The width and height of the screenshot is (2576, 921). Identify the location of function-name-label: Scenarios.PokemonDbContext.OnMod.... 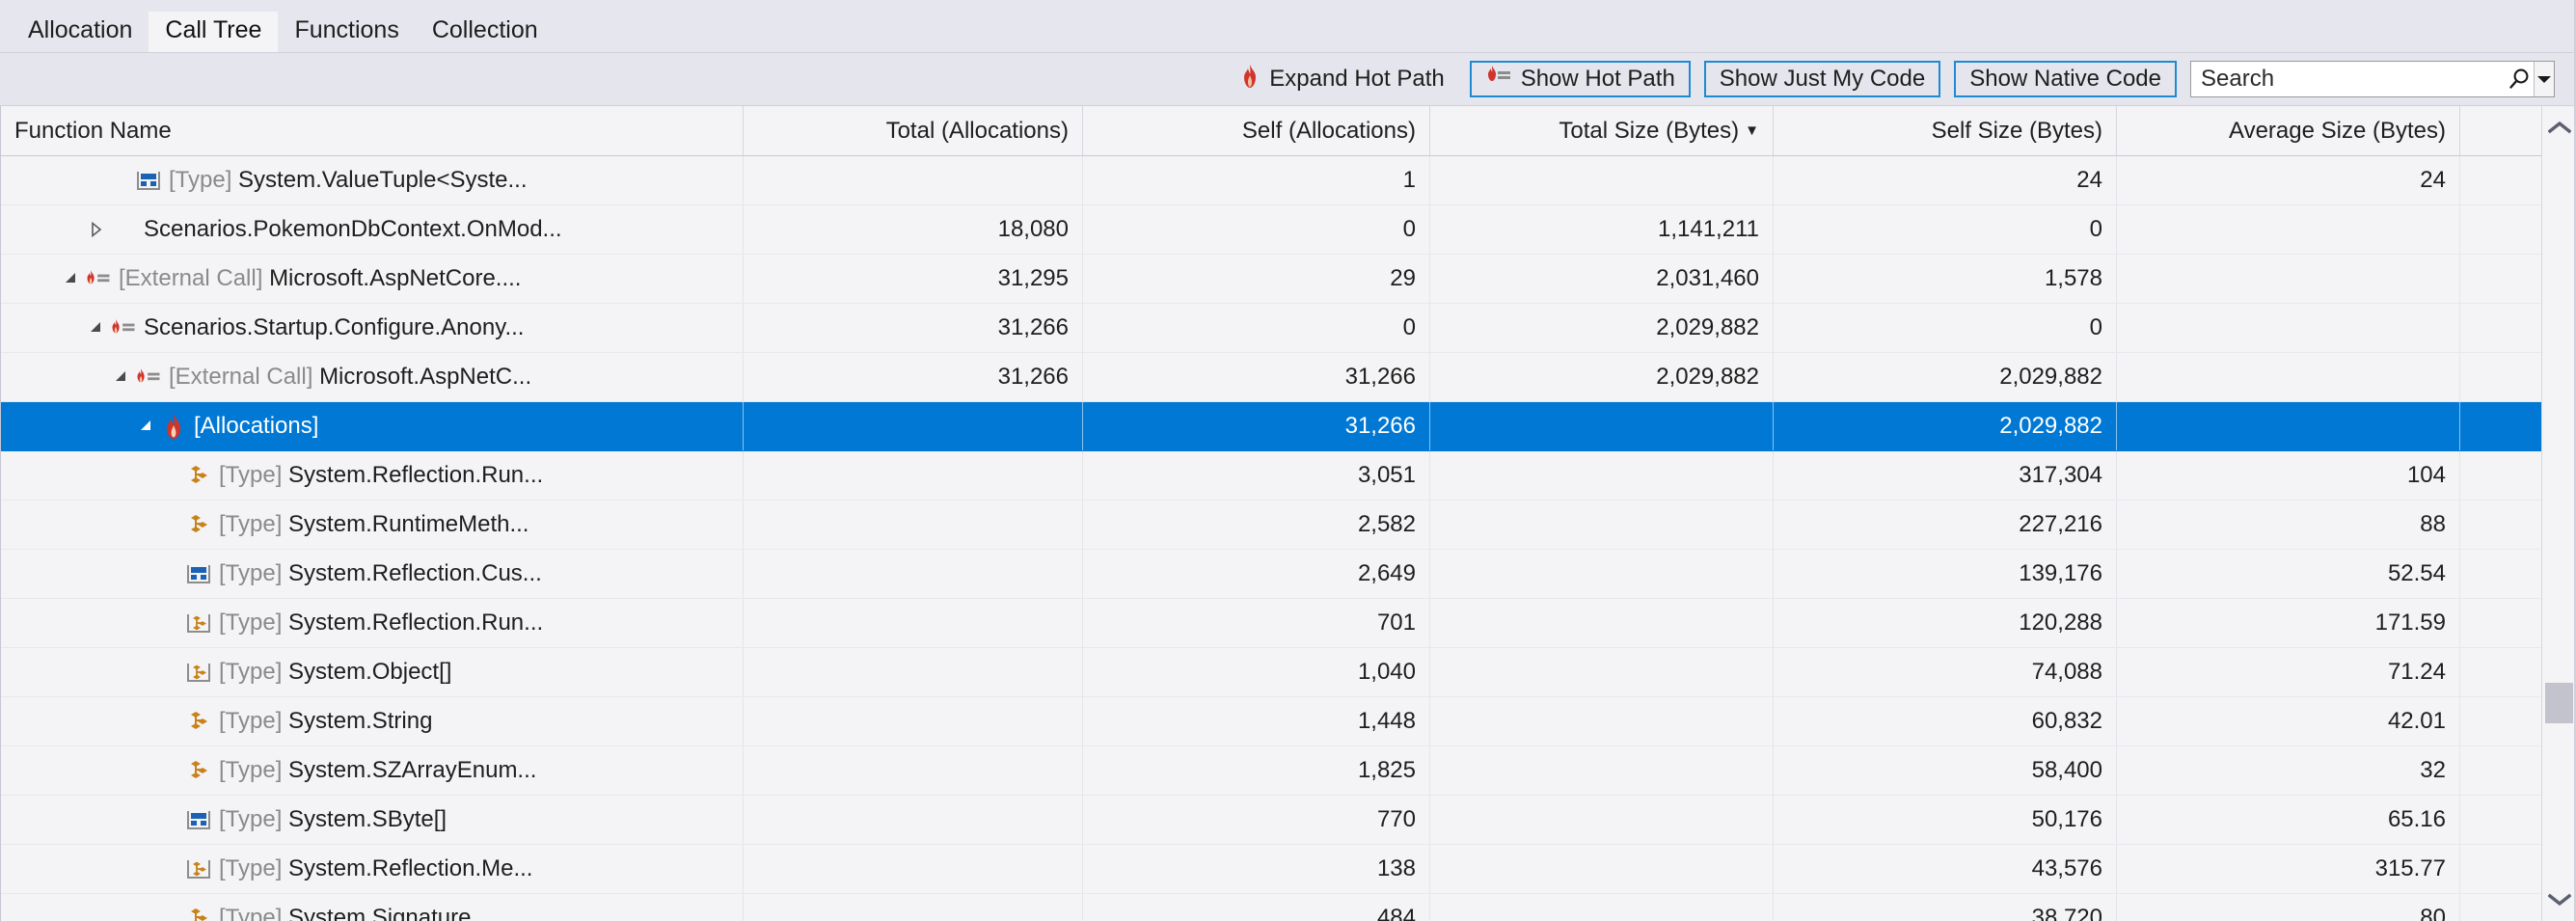
(353, 229).